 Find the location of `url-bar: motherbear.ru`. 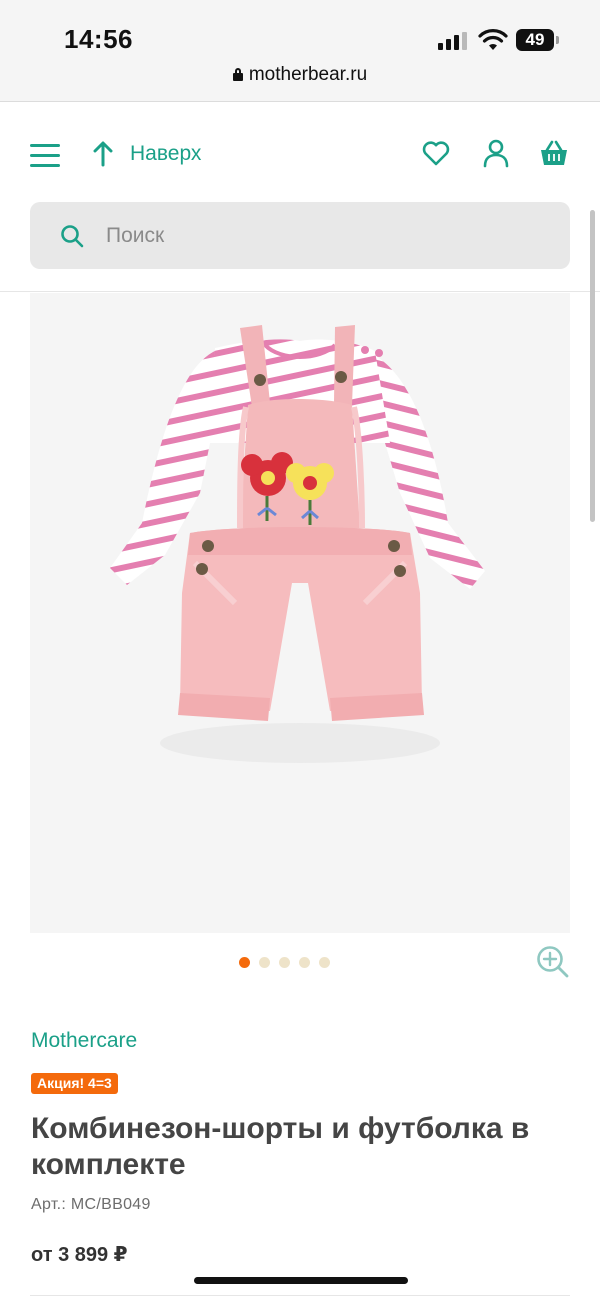

url-bar: motherbear.ru is located at coordinates (300, 75).